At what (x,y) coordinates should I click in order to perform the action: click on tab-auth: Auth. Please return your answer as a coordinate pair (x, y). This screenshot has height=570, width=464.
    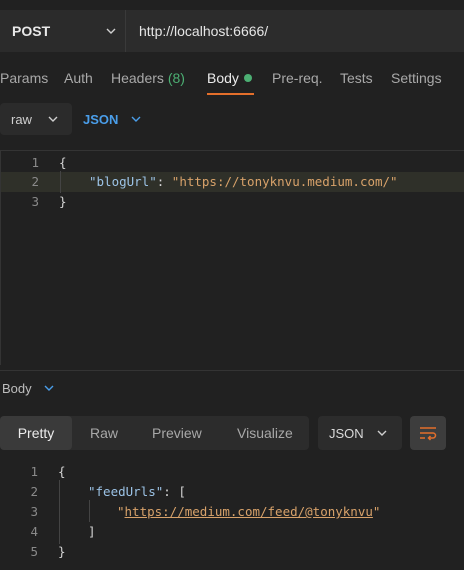
    Looking at the image, I should click on (78, 78).